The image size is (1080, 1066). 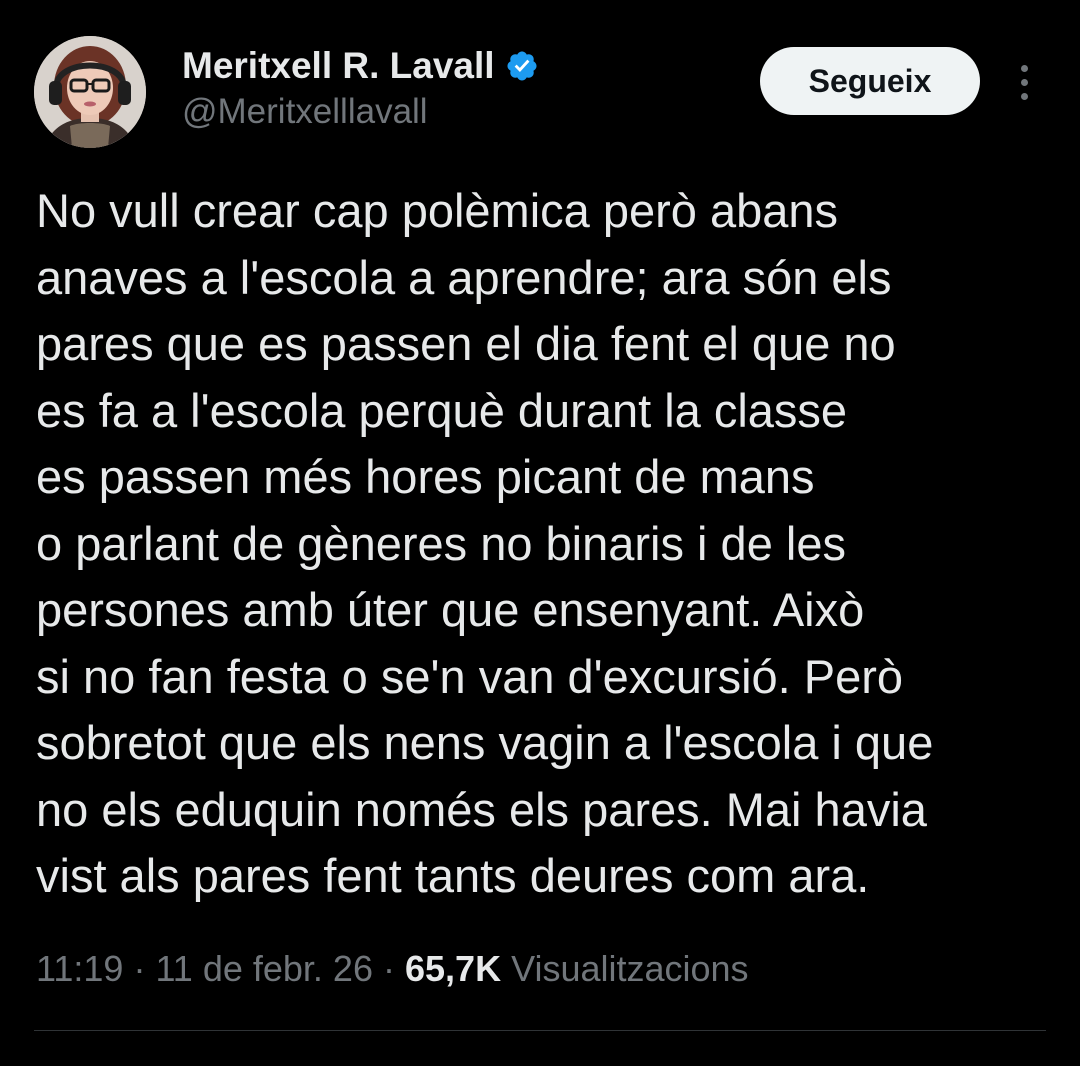 What do you see at coordinates (540, 1030) in the screenshot?
I see `divider` at bounding box center [540, 1030].